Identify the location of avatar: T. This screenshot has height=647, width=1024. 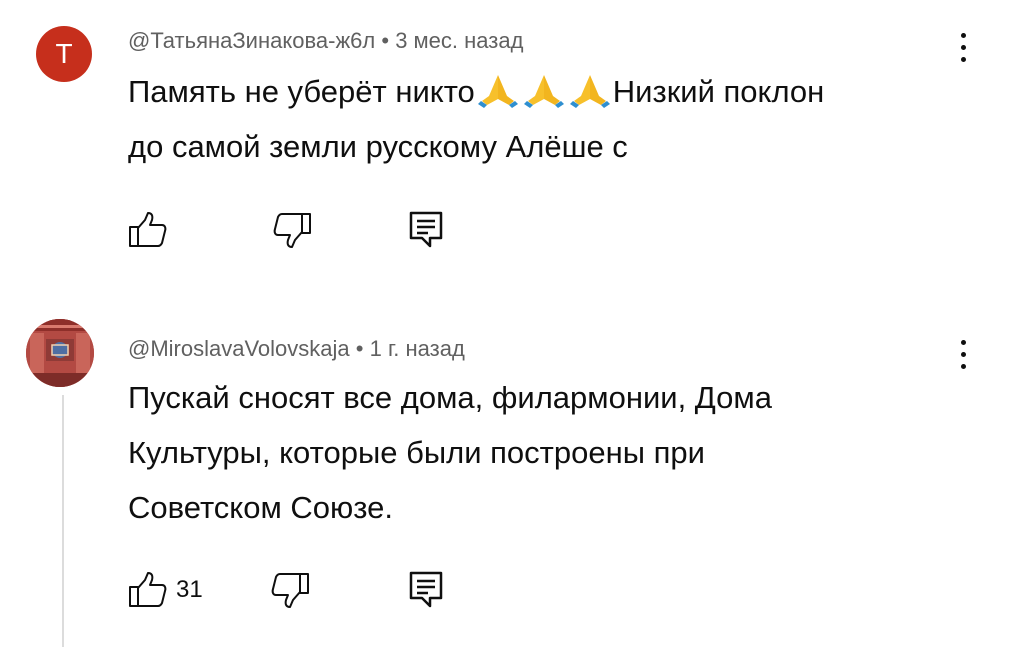
(64, 54).